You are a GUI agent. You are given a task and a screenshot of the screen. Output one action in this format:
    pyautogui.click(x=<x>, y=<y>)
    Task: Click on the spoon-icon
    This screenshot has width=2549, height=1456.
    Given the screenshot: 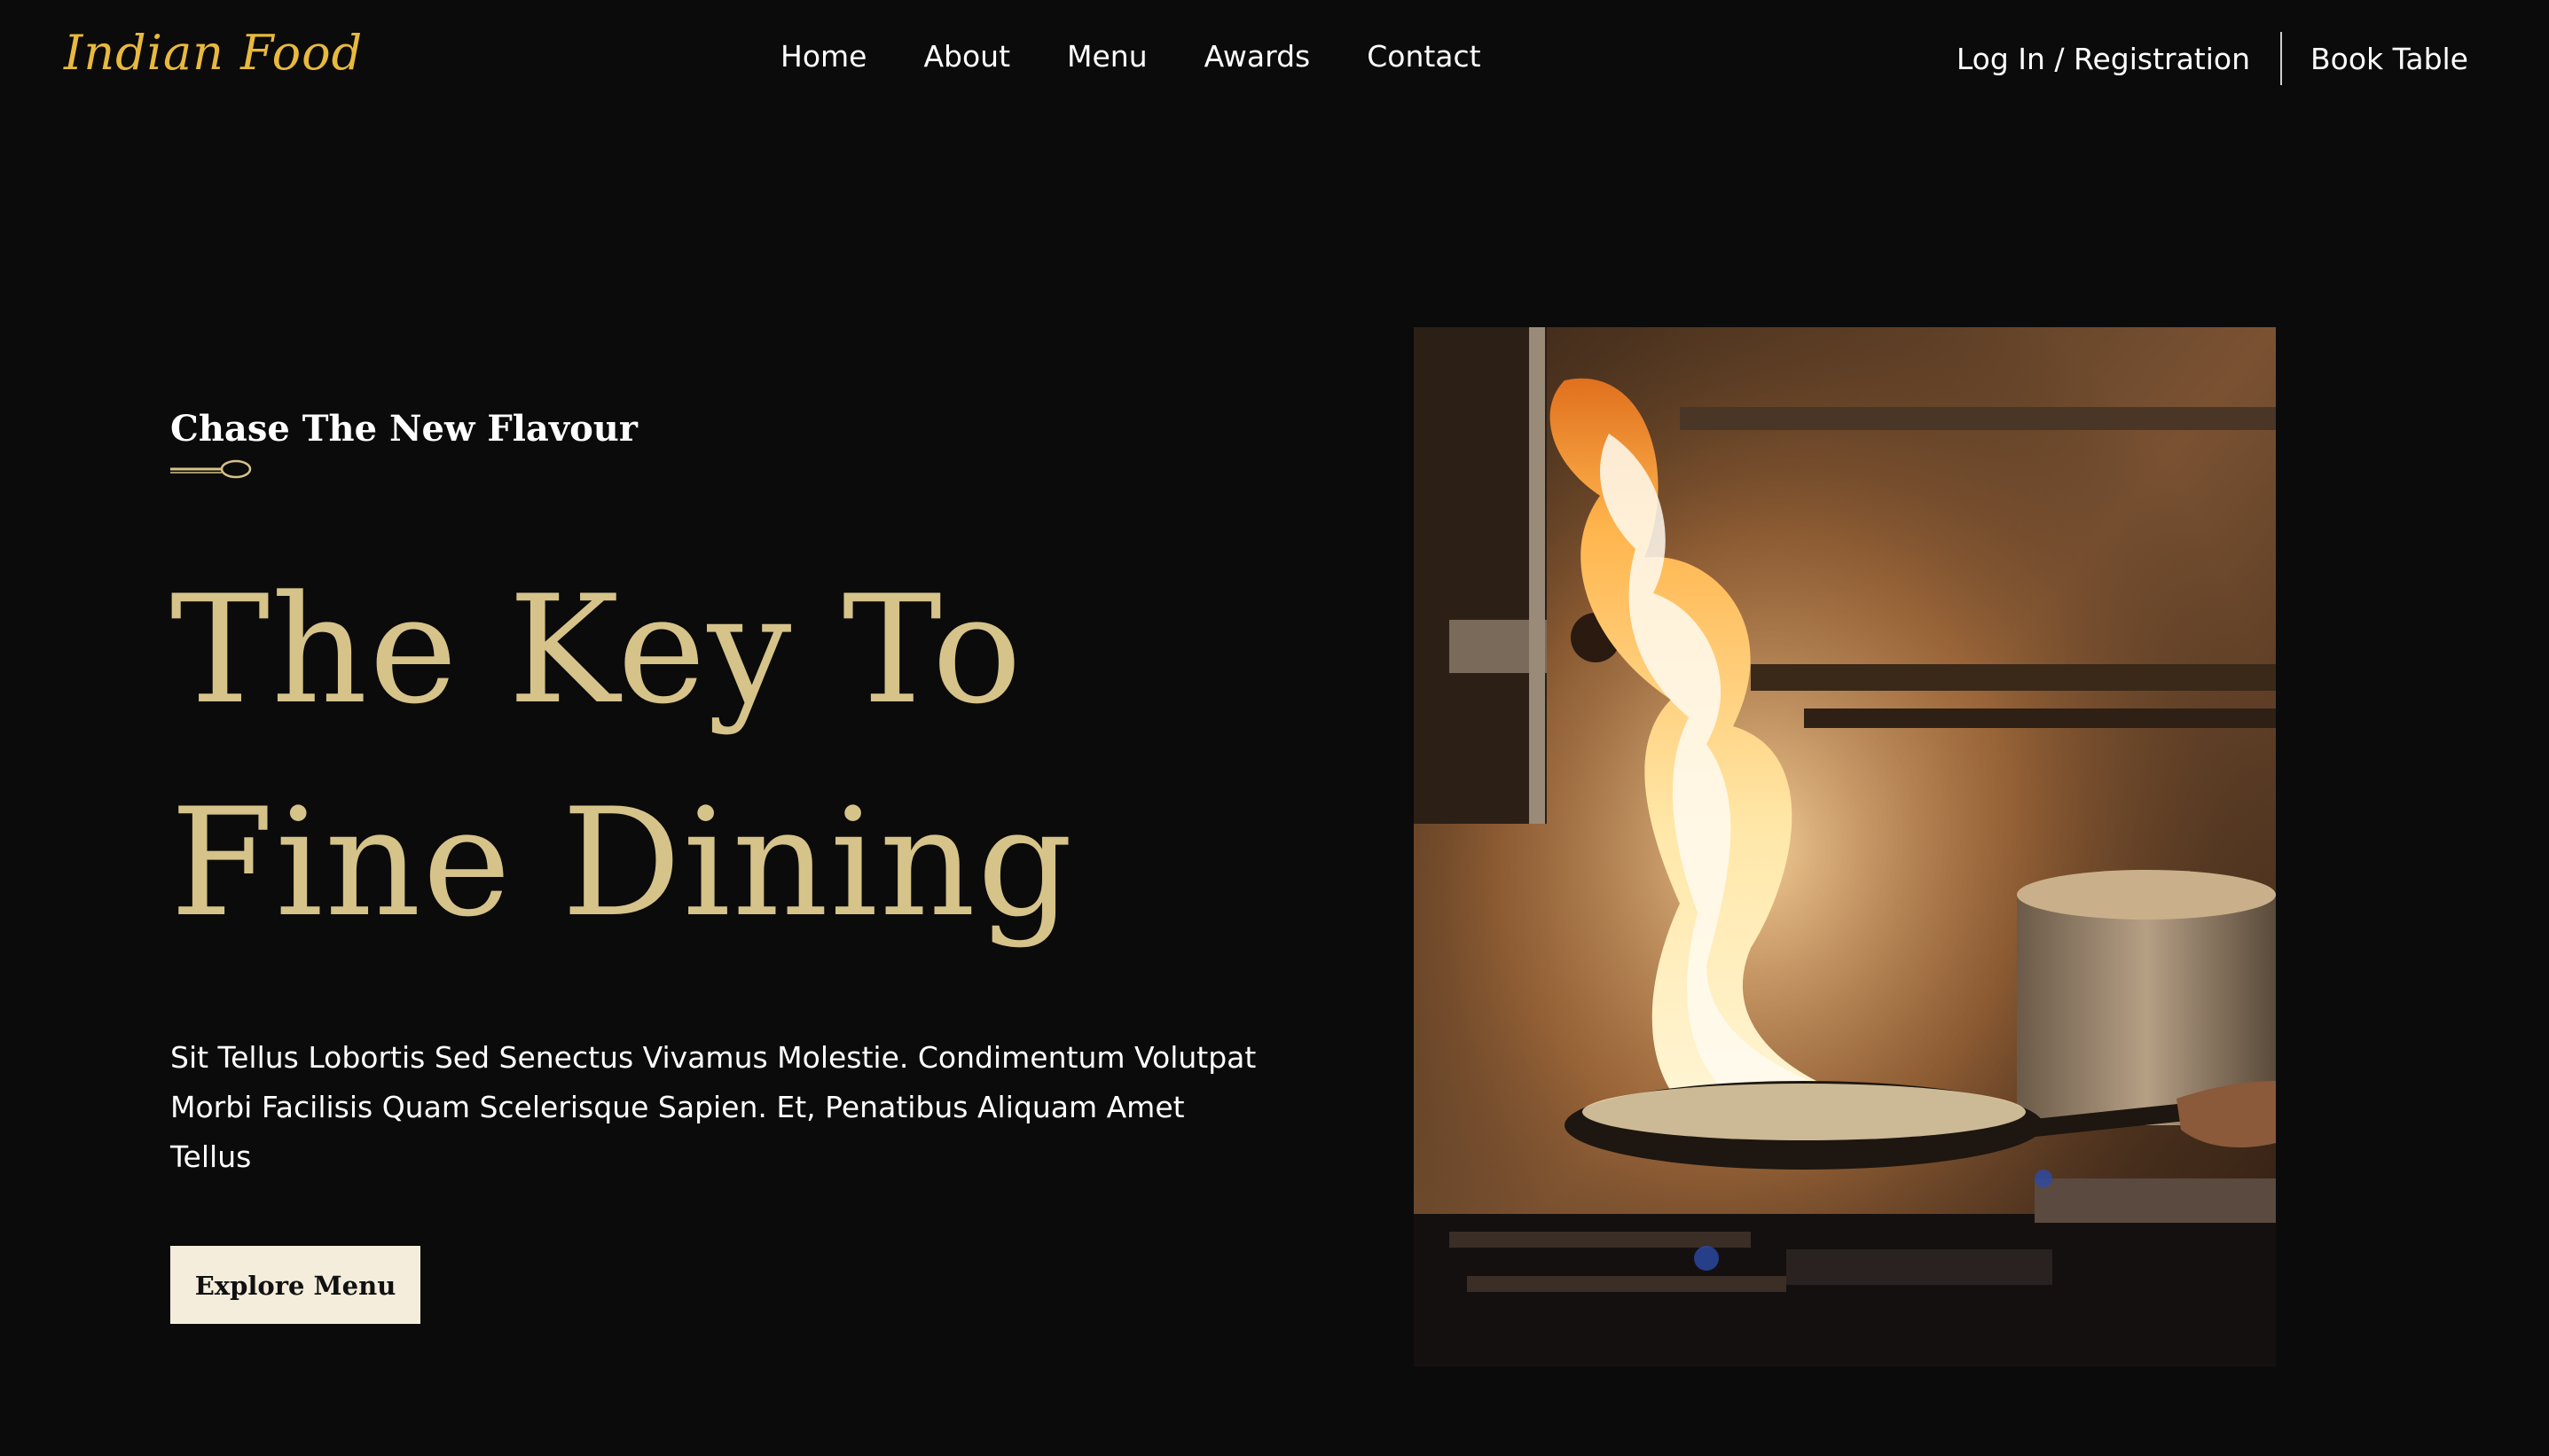 What is the action you would take?
    pyautogui.click(x=211, y=469)
    